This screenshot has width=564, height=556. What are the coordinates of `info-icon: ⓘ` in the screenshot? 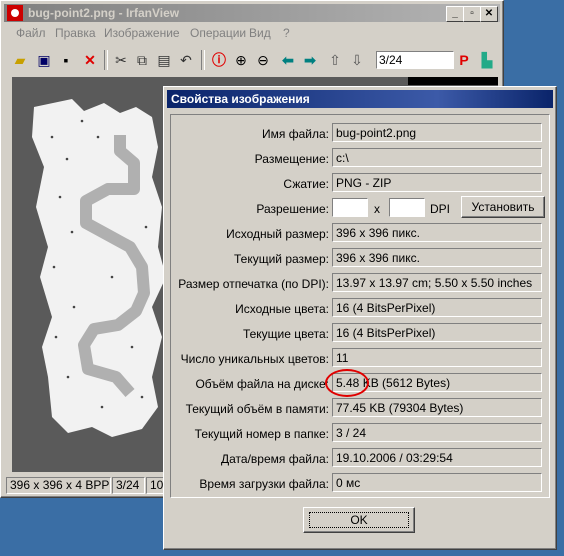 It's located at (219, 60).